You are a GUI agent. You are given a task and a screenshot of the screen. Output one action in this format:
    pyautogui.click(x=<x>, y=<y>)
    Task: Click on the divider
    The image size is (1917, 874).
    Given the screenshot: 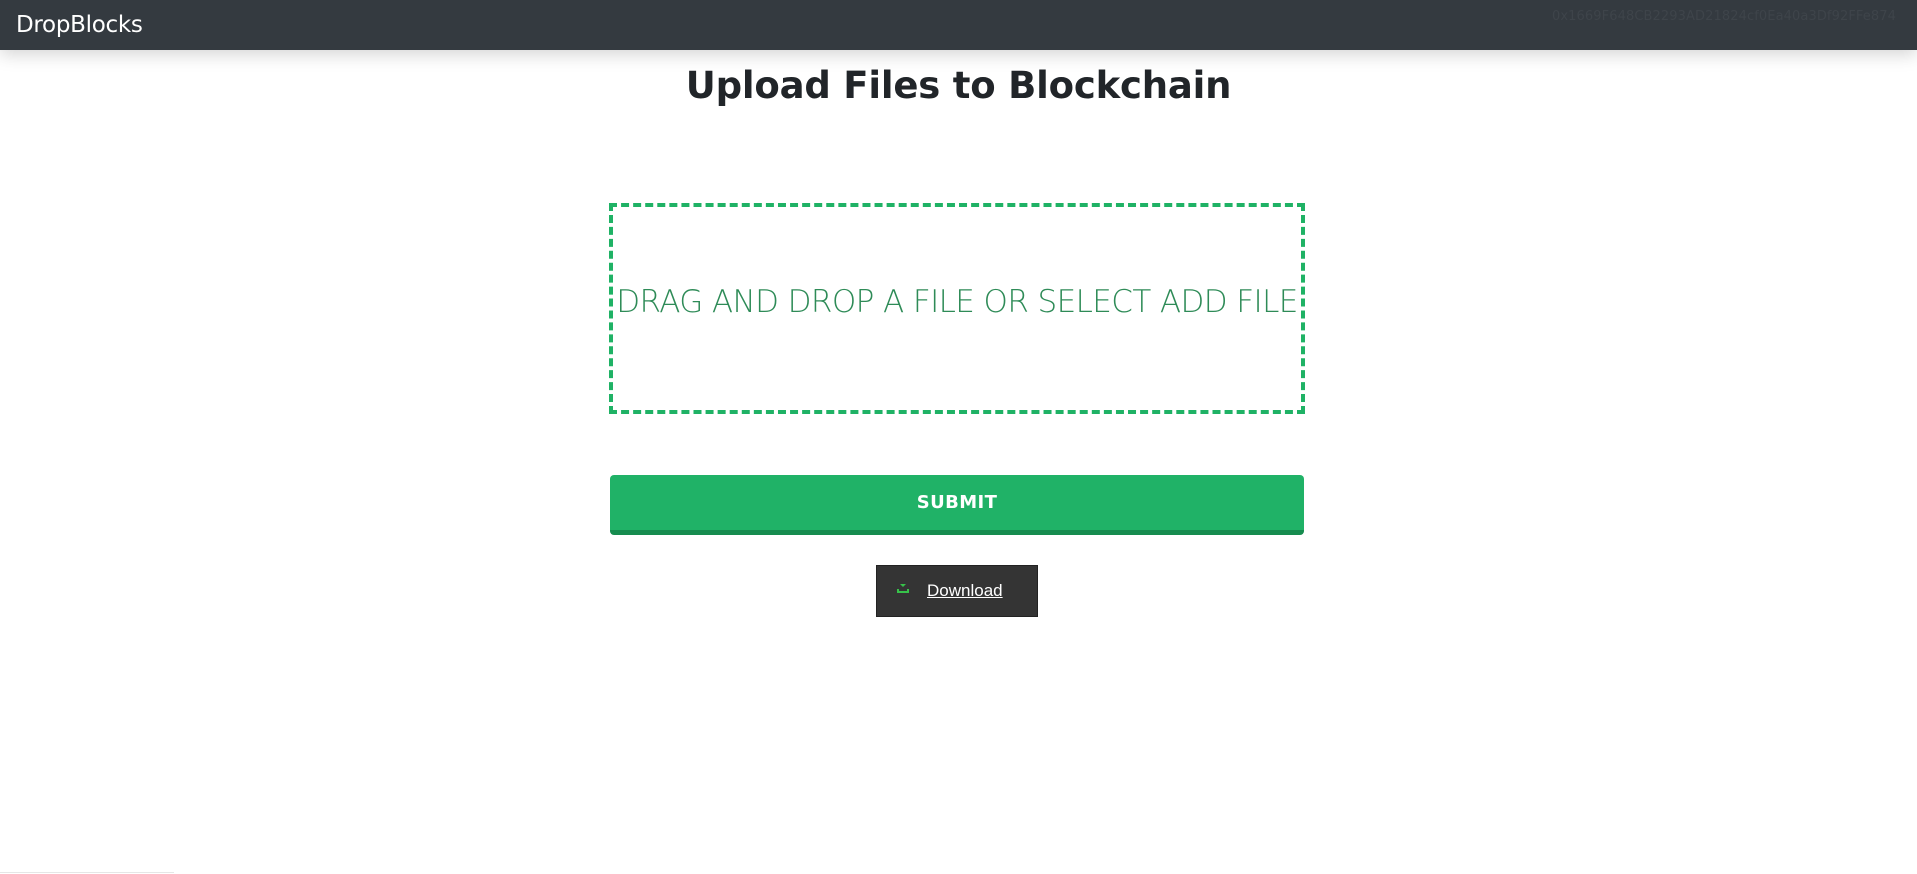 What is the action you would take?
    pyautogui.click(x=87, y=872)
    